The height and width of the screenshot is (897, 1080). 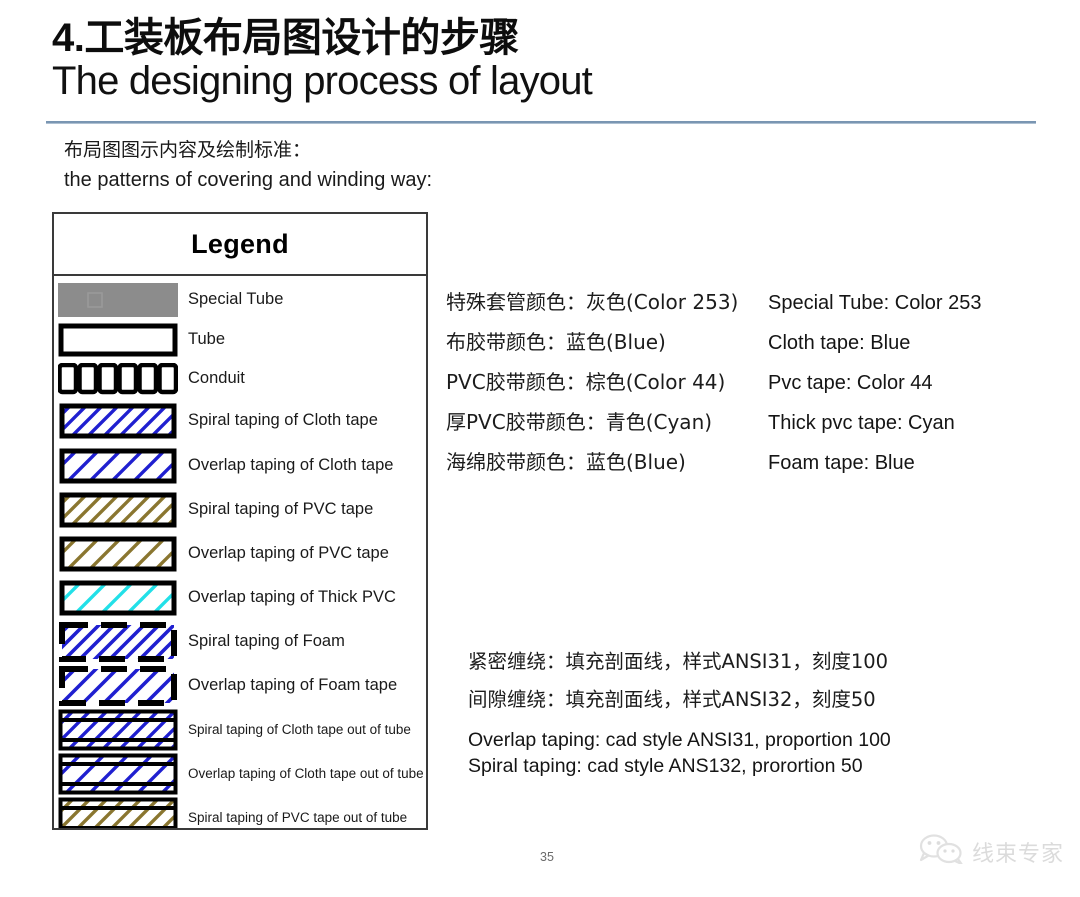 What do you see at coordinates (283, 420) in the screenshot?
I see `legend-label: Spiral taping of Cloth tape` at bounding box center [283, 420].